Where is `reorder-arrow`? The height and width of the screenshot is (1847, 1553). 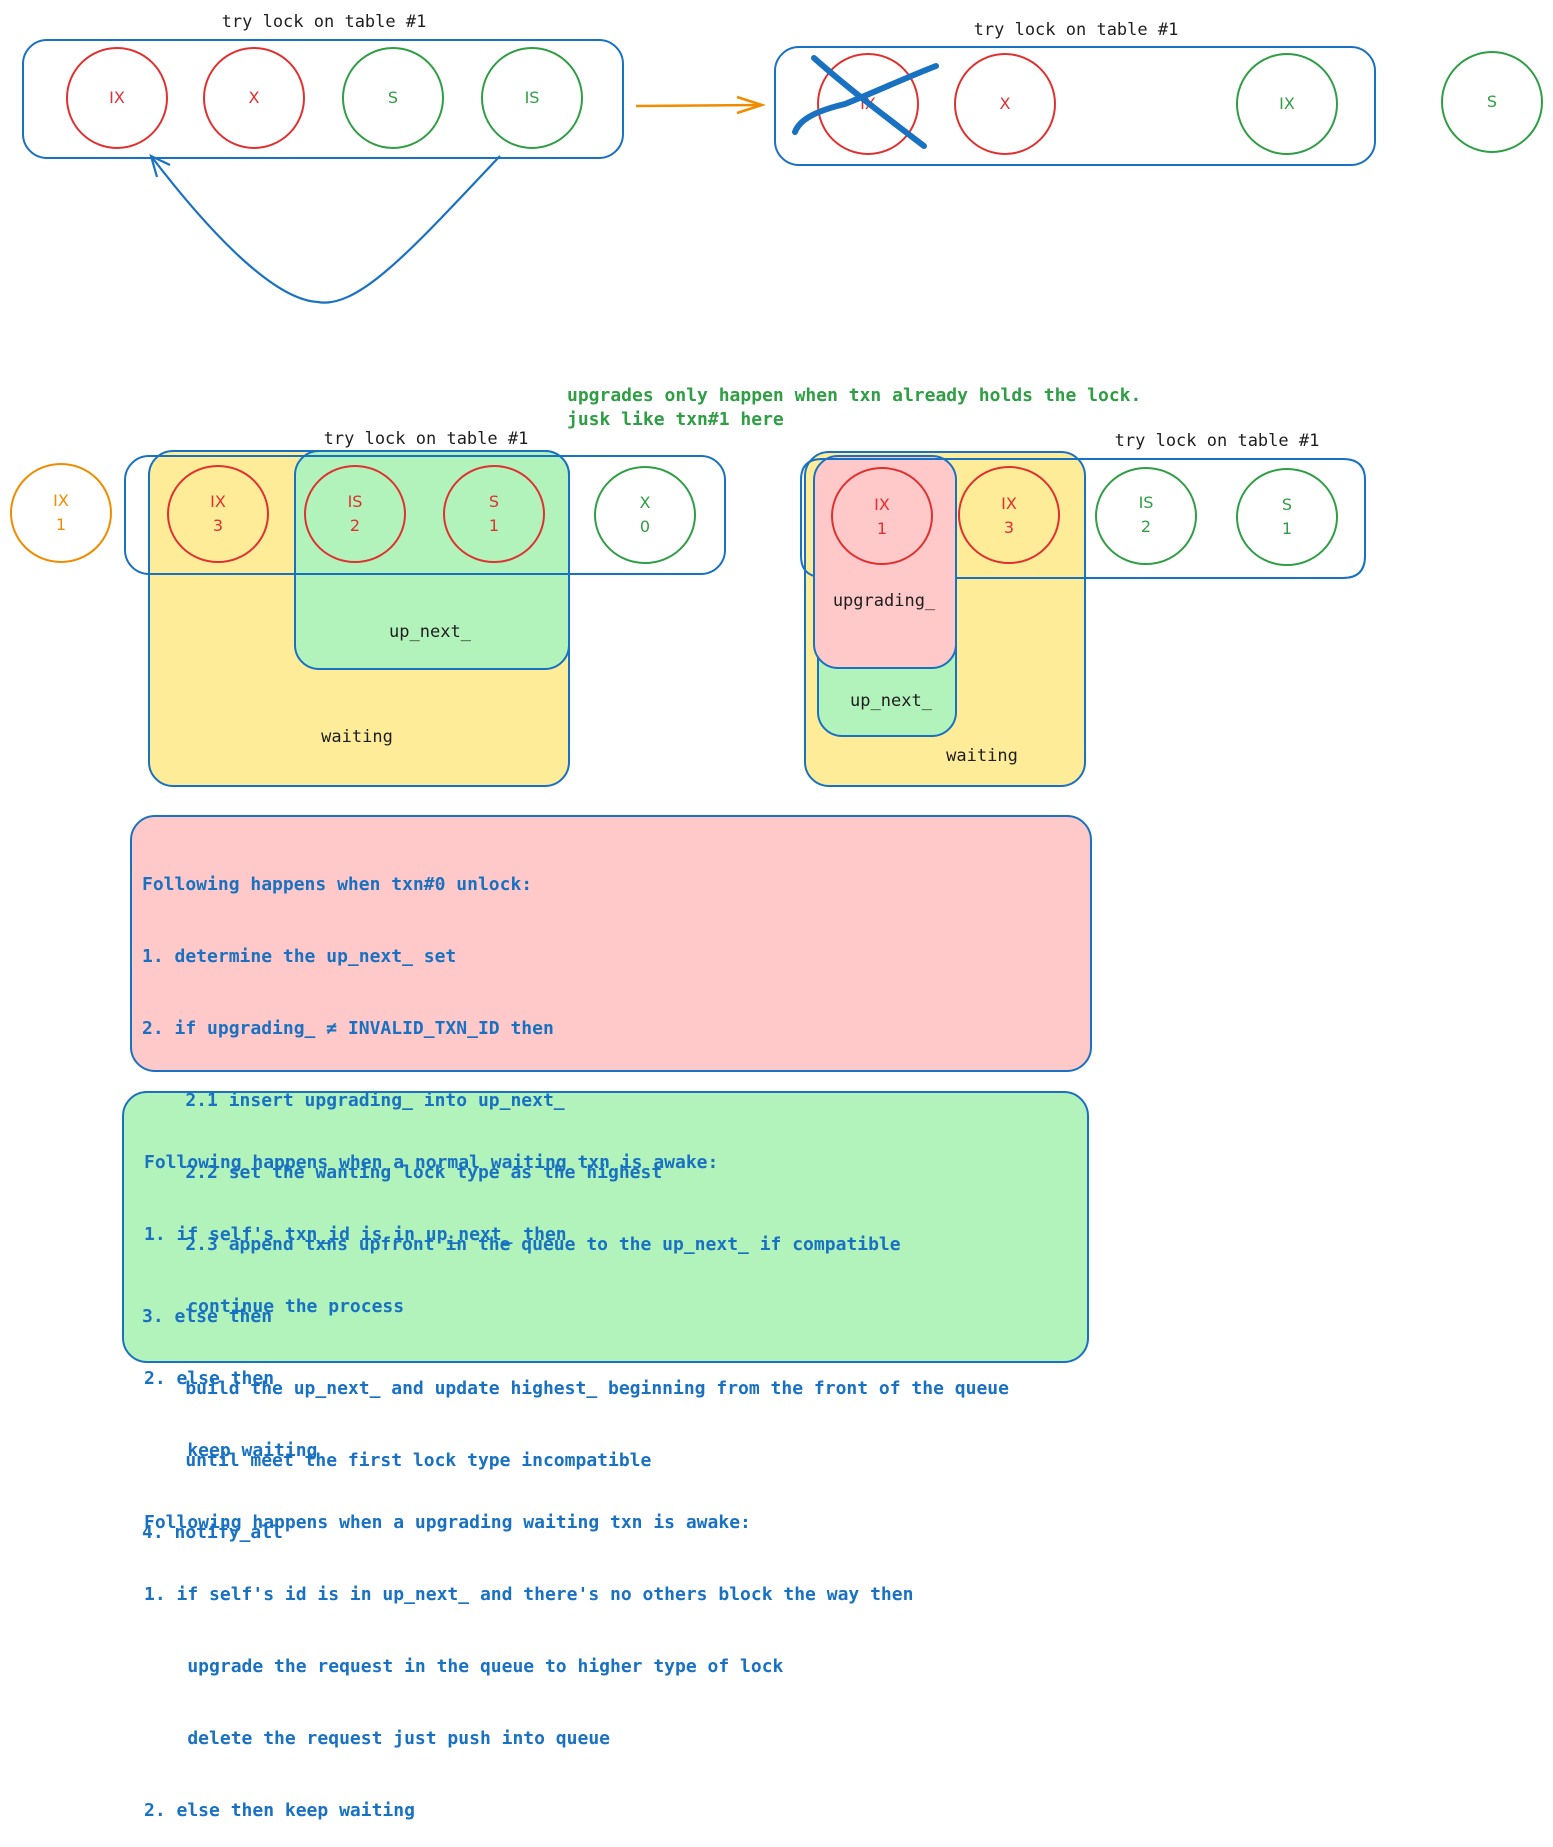
reorder-arrow is located at coordinates (325, 229).